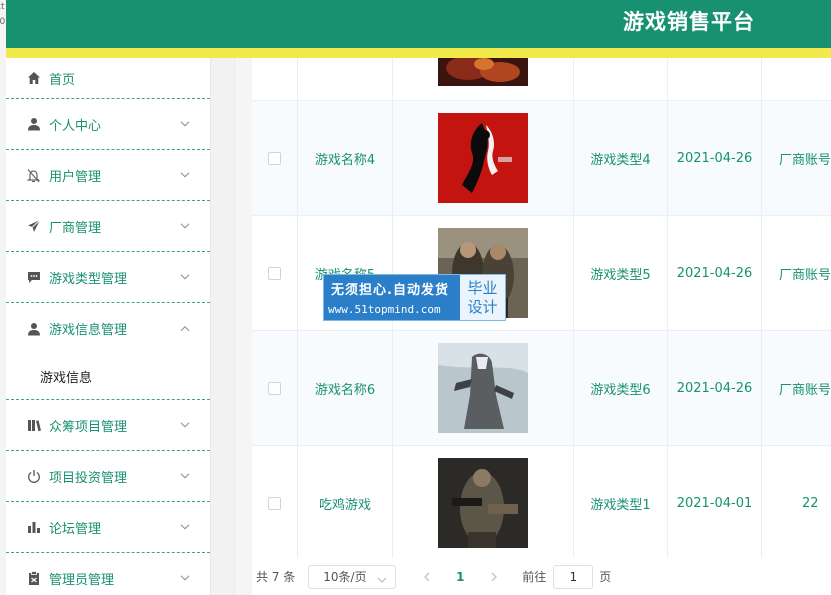 The width and height of the screenshot is (831, 595). Describe the element at coordinates (573, 576) in the screenshot. I see `goto-page-input: 1` at that location.